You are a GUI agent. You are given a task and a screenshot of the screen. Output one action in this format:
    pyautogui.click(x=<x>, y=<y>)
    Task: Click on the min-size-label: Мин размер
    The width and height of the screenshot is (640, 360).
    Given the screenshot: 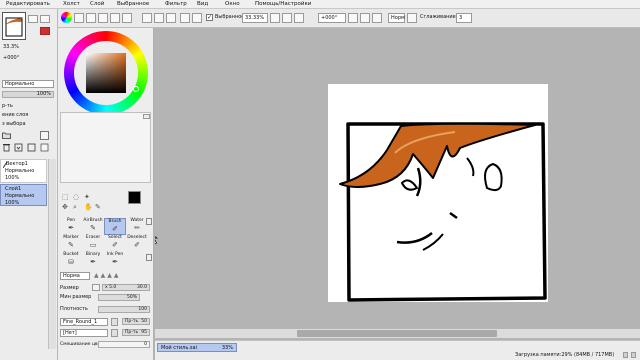 What is the action you would take?
    pyautogui.click(x=76, y=297)
    